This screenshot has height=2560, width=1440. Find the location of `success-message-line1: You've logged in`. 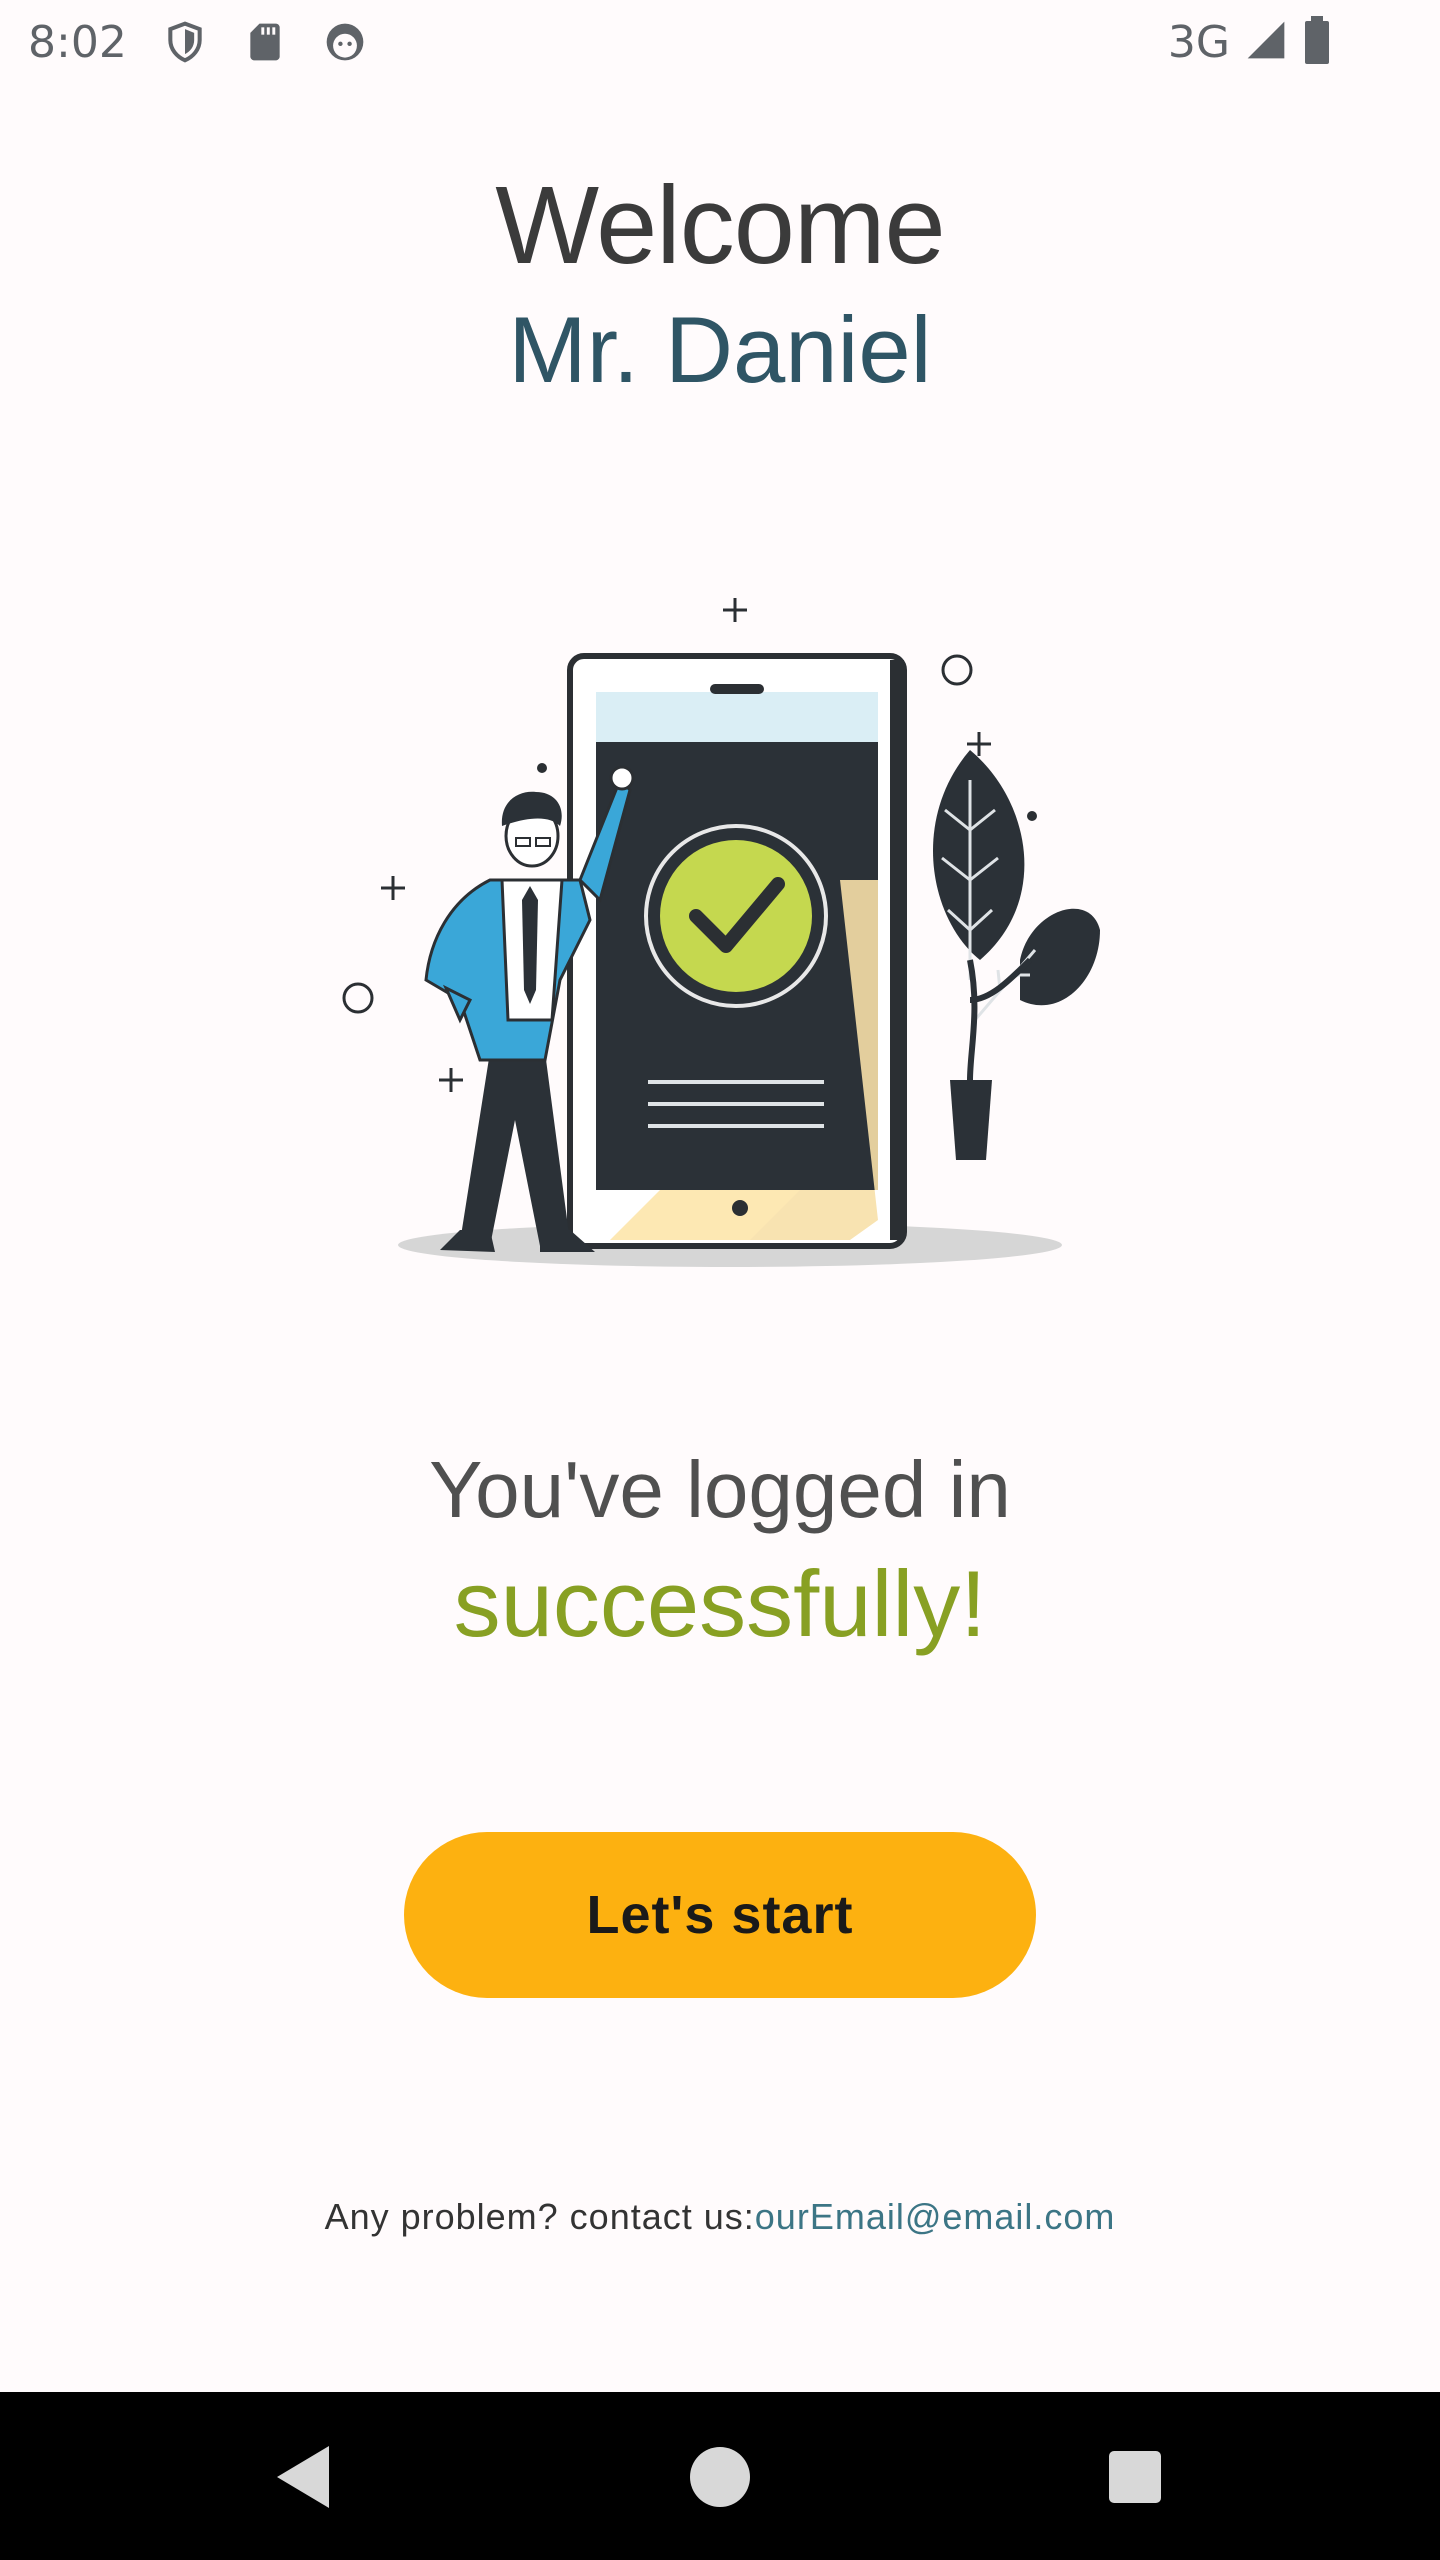

success-message-line1: You've logged in is located at coordinates (720, 1489).